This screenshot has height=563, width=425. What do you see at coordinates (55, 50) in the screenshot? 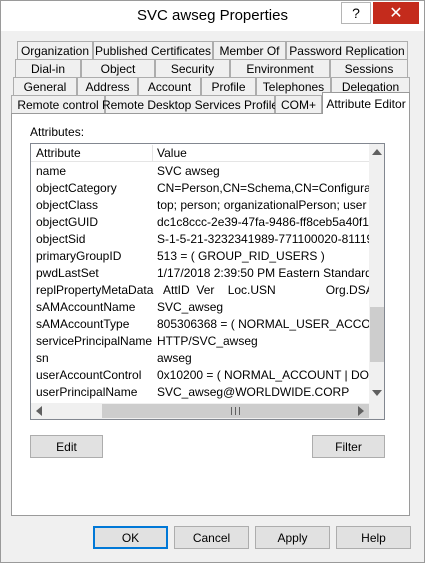
I see `tab-organization: Organization` at bounding box center [55, 50].